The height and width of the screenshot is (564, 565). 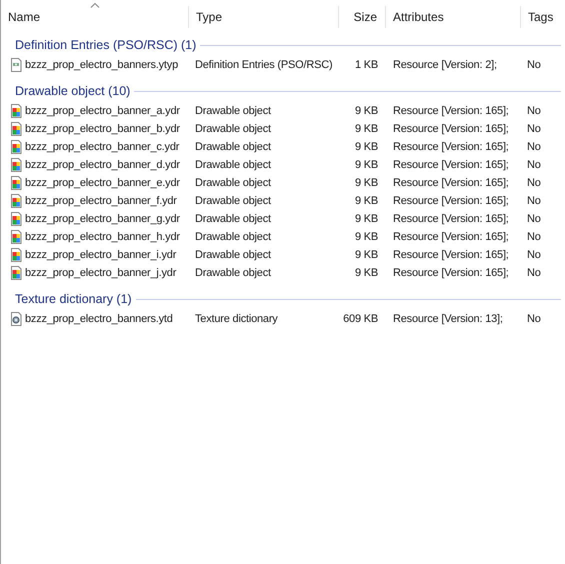 What do you see at coordinates (362, 17) in the screenshot?
I see `column-header: Size` at bounding box center [362, 17].